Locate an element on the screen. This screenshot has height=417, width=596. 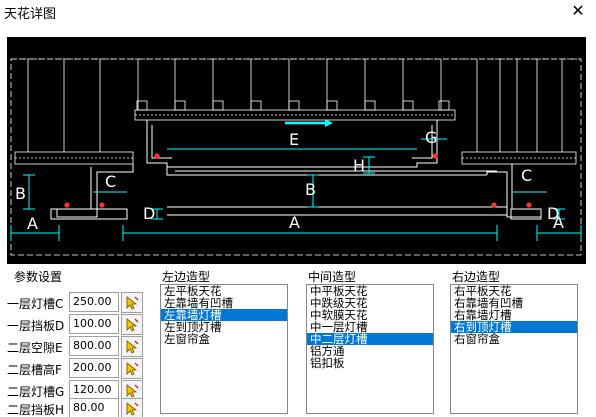
right-shape-group-label: 右边造型 is located at coordinates (476, 276).